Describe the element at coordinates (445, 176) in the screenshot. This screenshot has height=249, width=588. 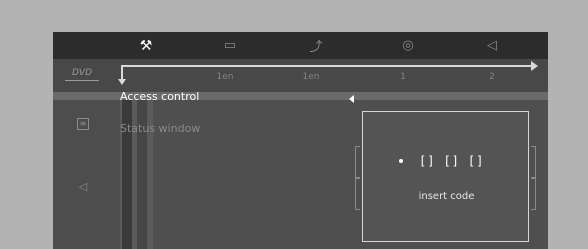
I see `insert-code-dialog: [] [] [] insert code` at that location.